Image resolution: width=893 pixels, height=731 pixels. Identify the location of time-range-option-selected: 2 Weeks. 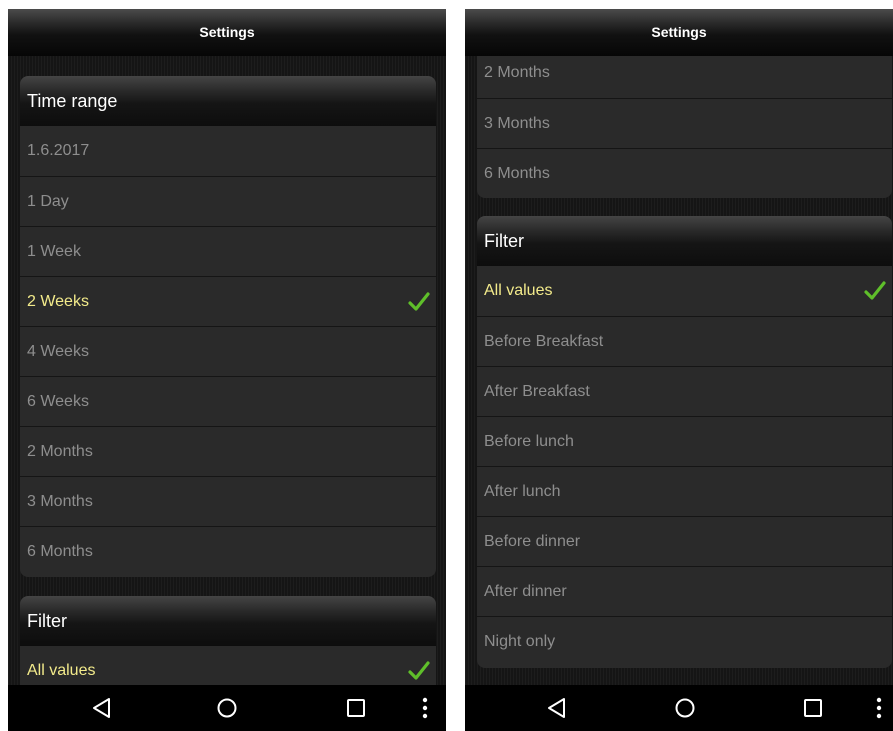
(228, 301).